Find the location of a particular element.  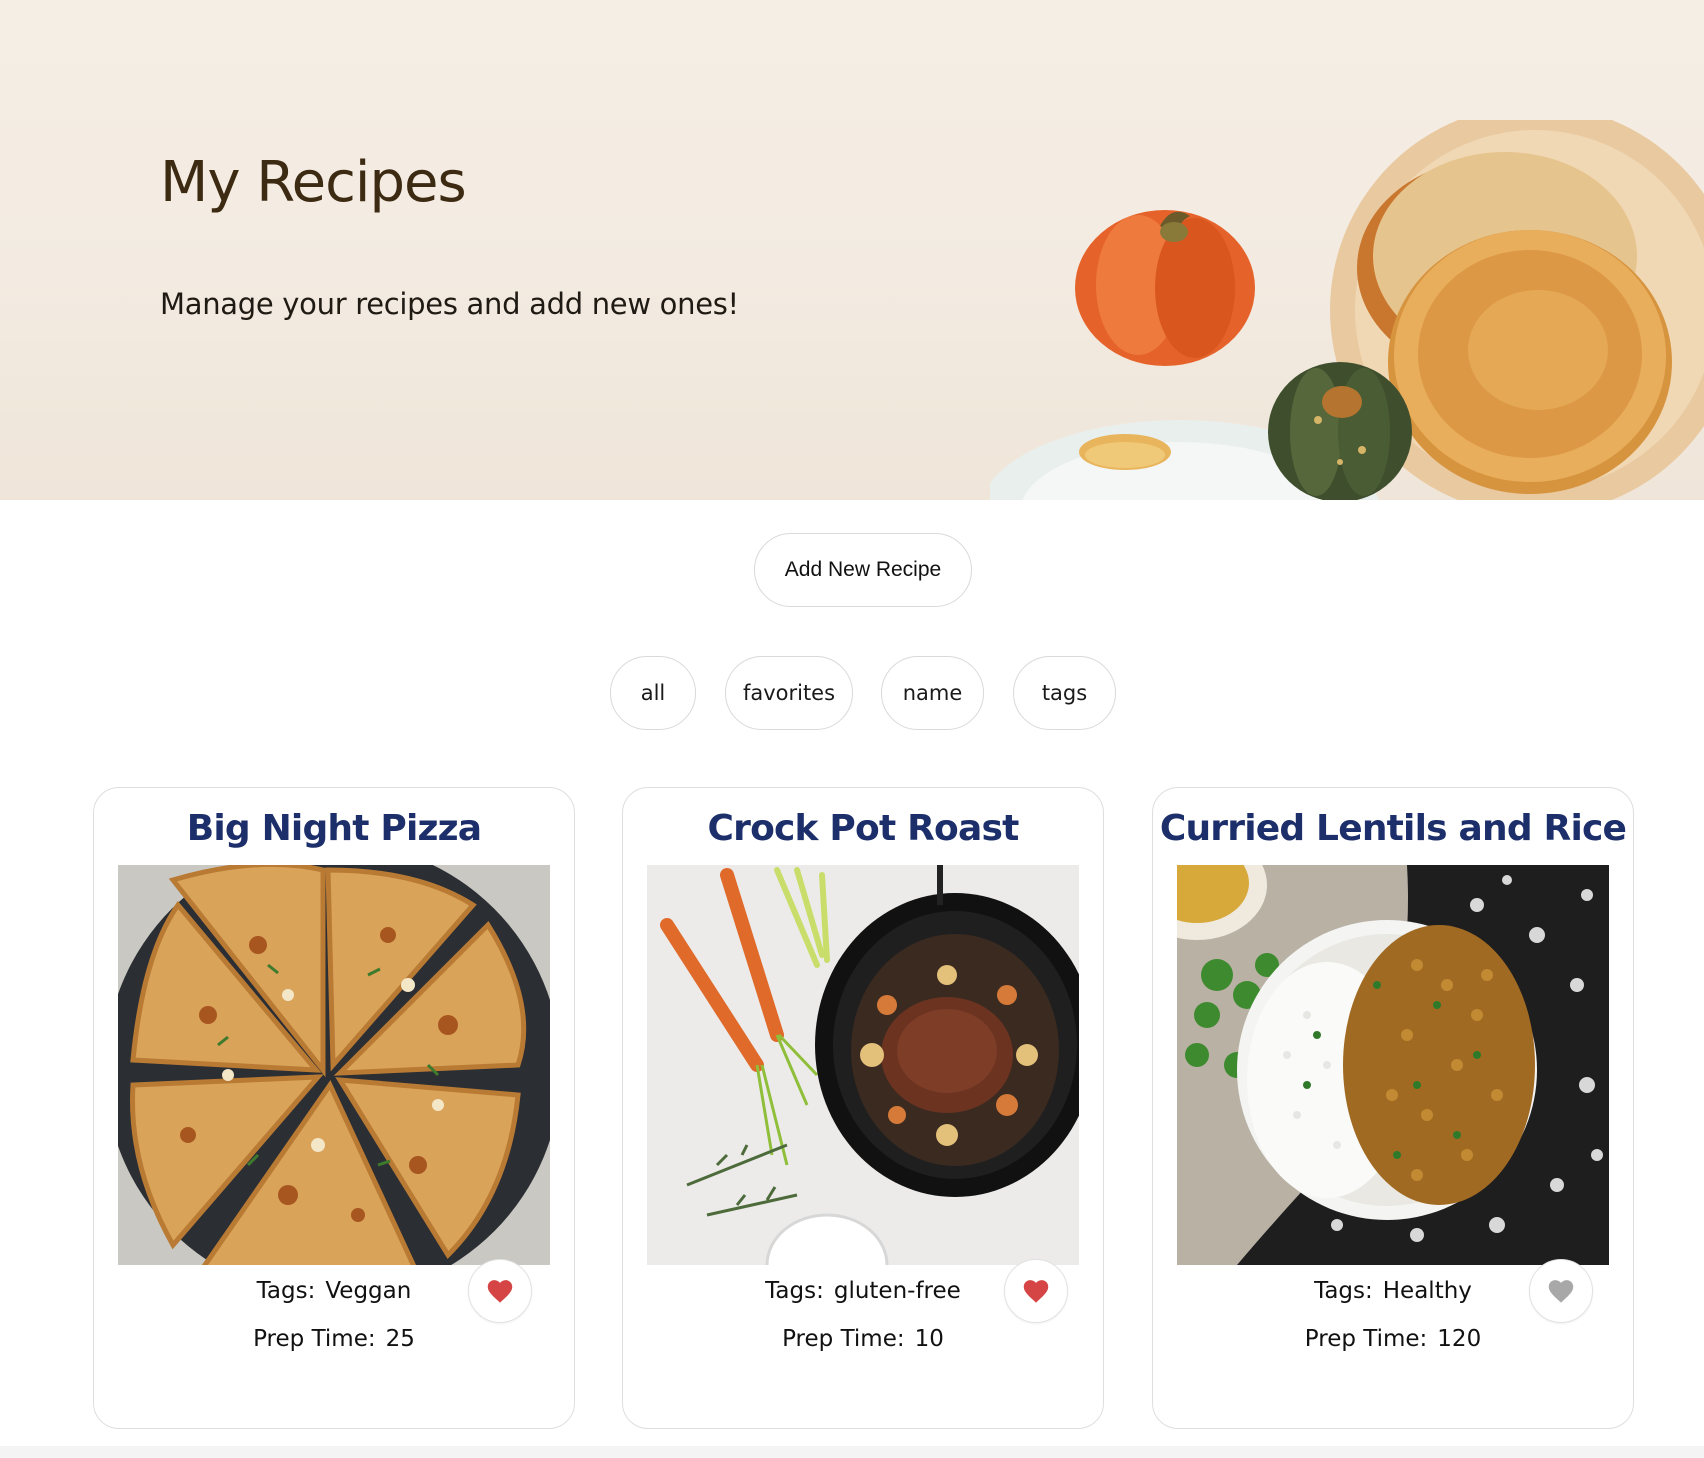

page-title: My Recipes is located at coordinates (313, 182).